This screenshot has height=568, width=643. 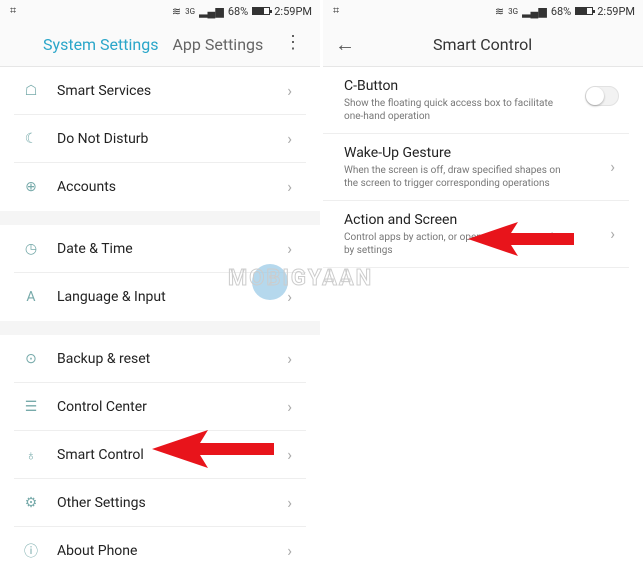 What do you see at coordinates (104, 91) in the screenshot?
I see `item-label: Smart Services` at bounding box center [104, 91].